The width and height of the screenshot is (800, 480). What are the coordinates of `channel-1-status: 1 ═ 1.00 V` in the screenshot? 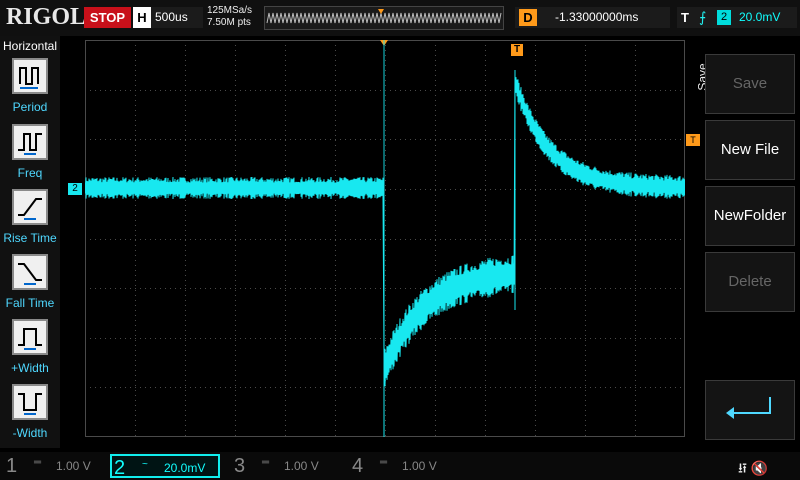 It's located at (59, 466).